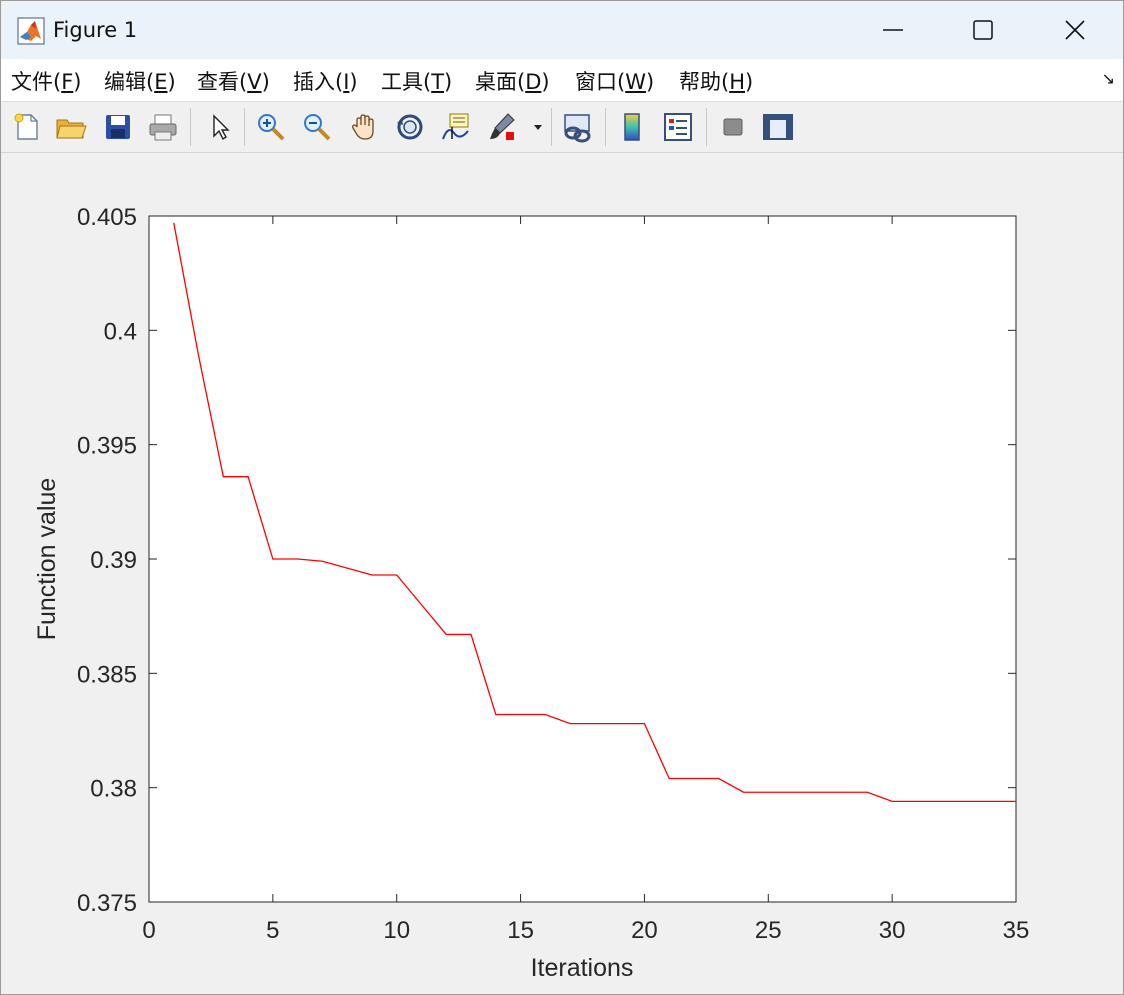 The image size is (1124, 995). Describe the element at coordinates (148, 930) in the screenshot. I see `x-tick-label: 0` at that location.